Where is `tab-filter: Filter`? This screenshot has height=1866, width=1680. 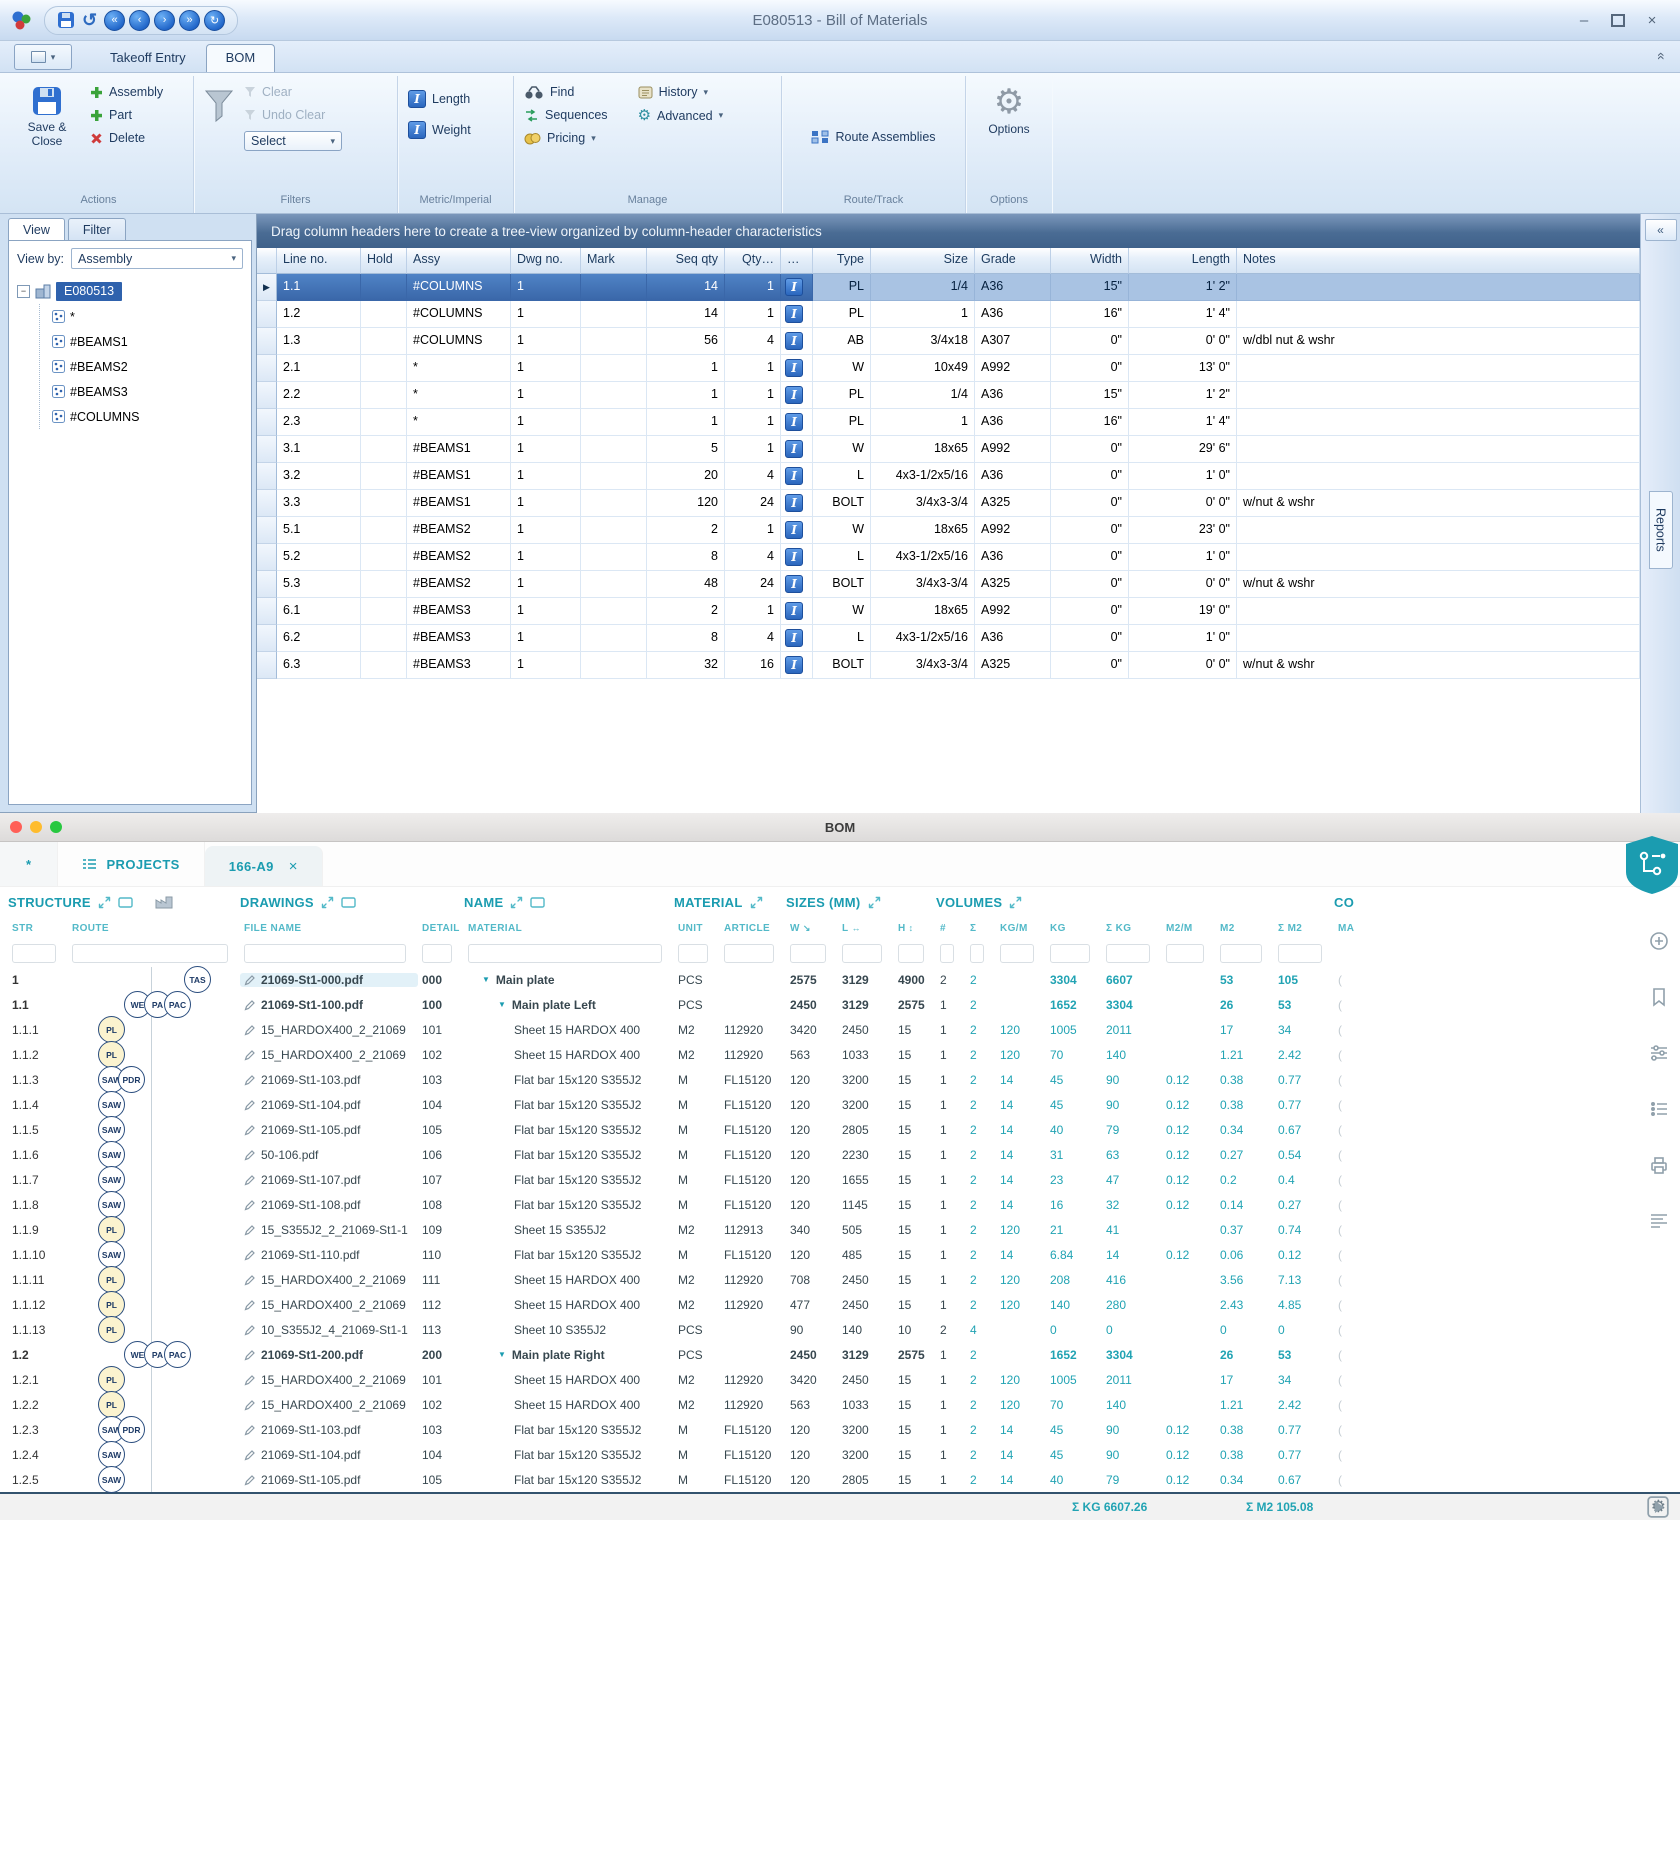
tab-filter: Filter is located at coordinates (96, 229).